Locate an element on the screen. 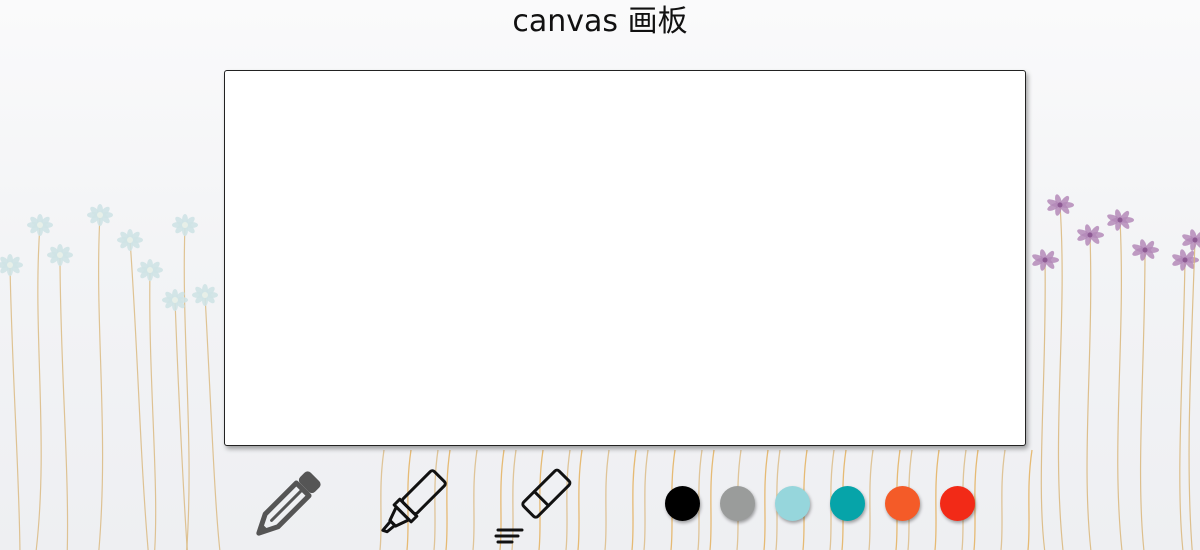  pencil-tool-button is located at coordinates (285, 507).